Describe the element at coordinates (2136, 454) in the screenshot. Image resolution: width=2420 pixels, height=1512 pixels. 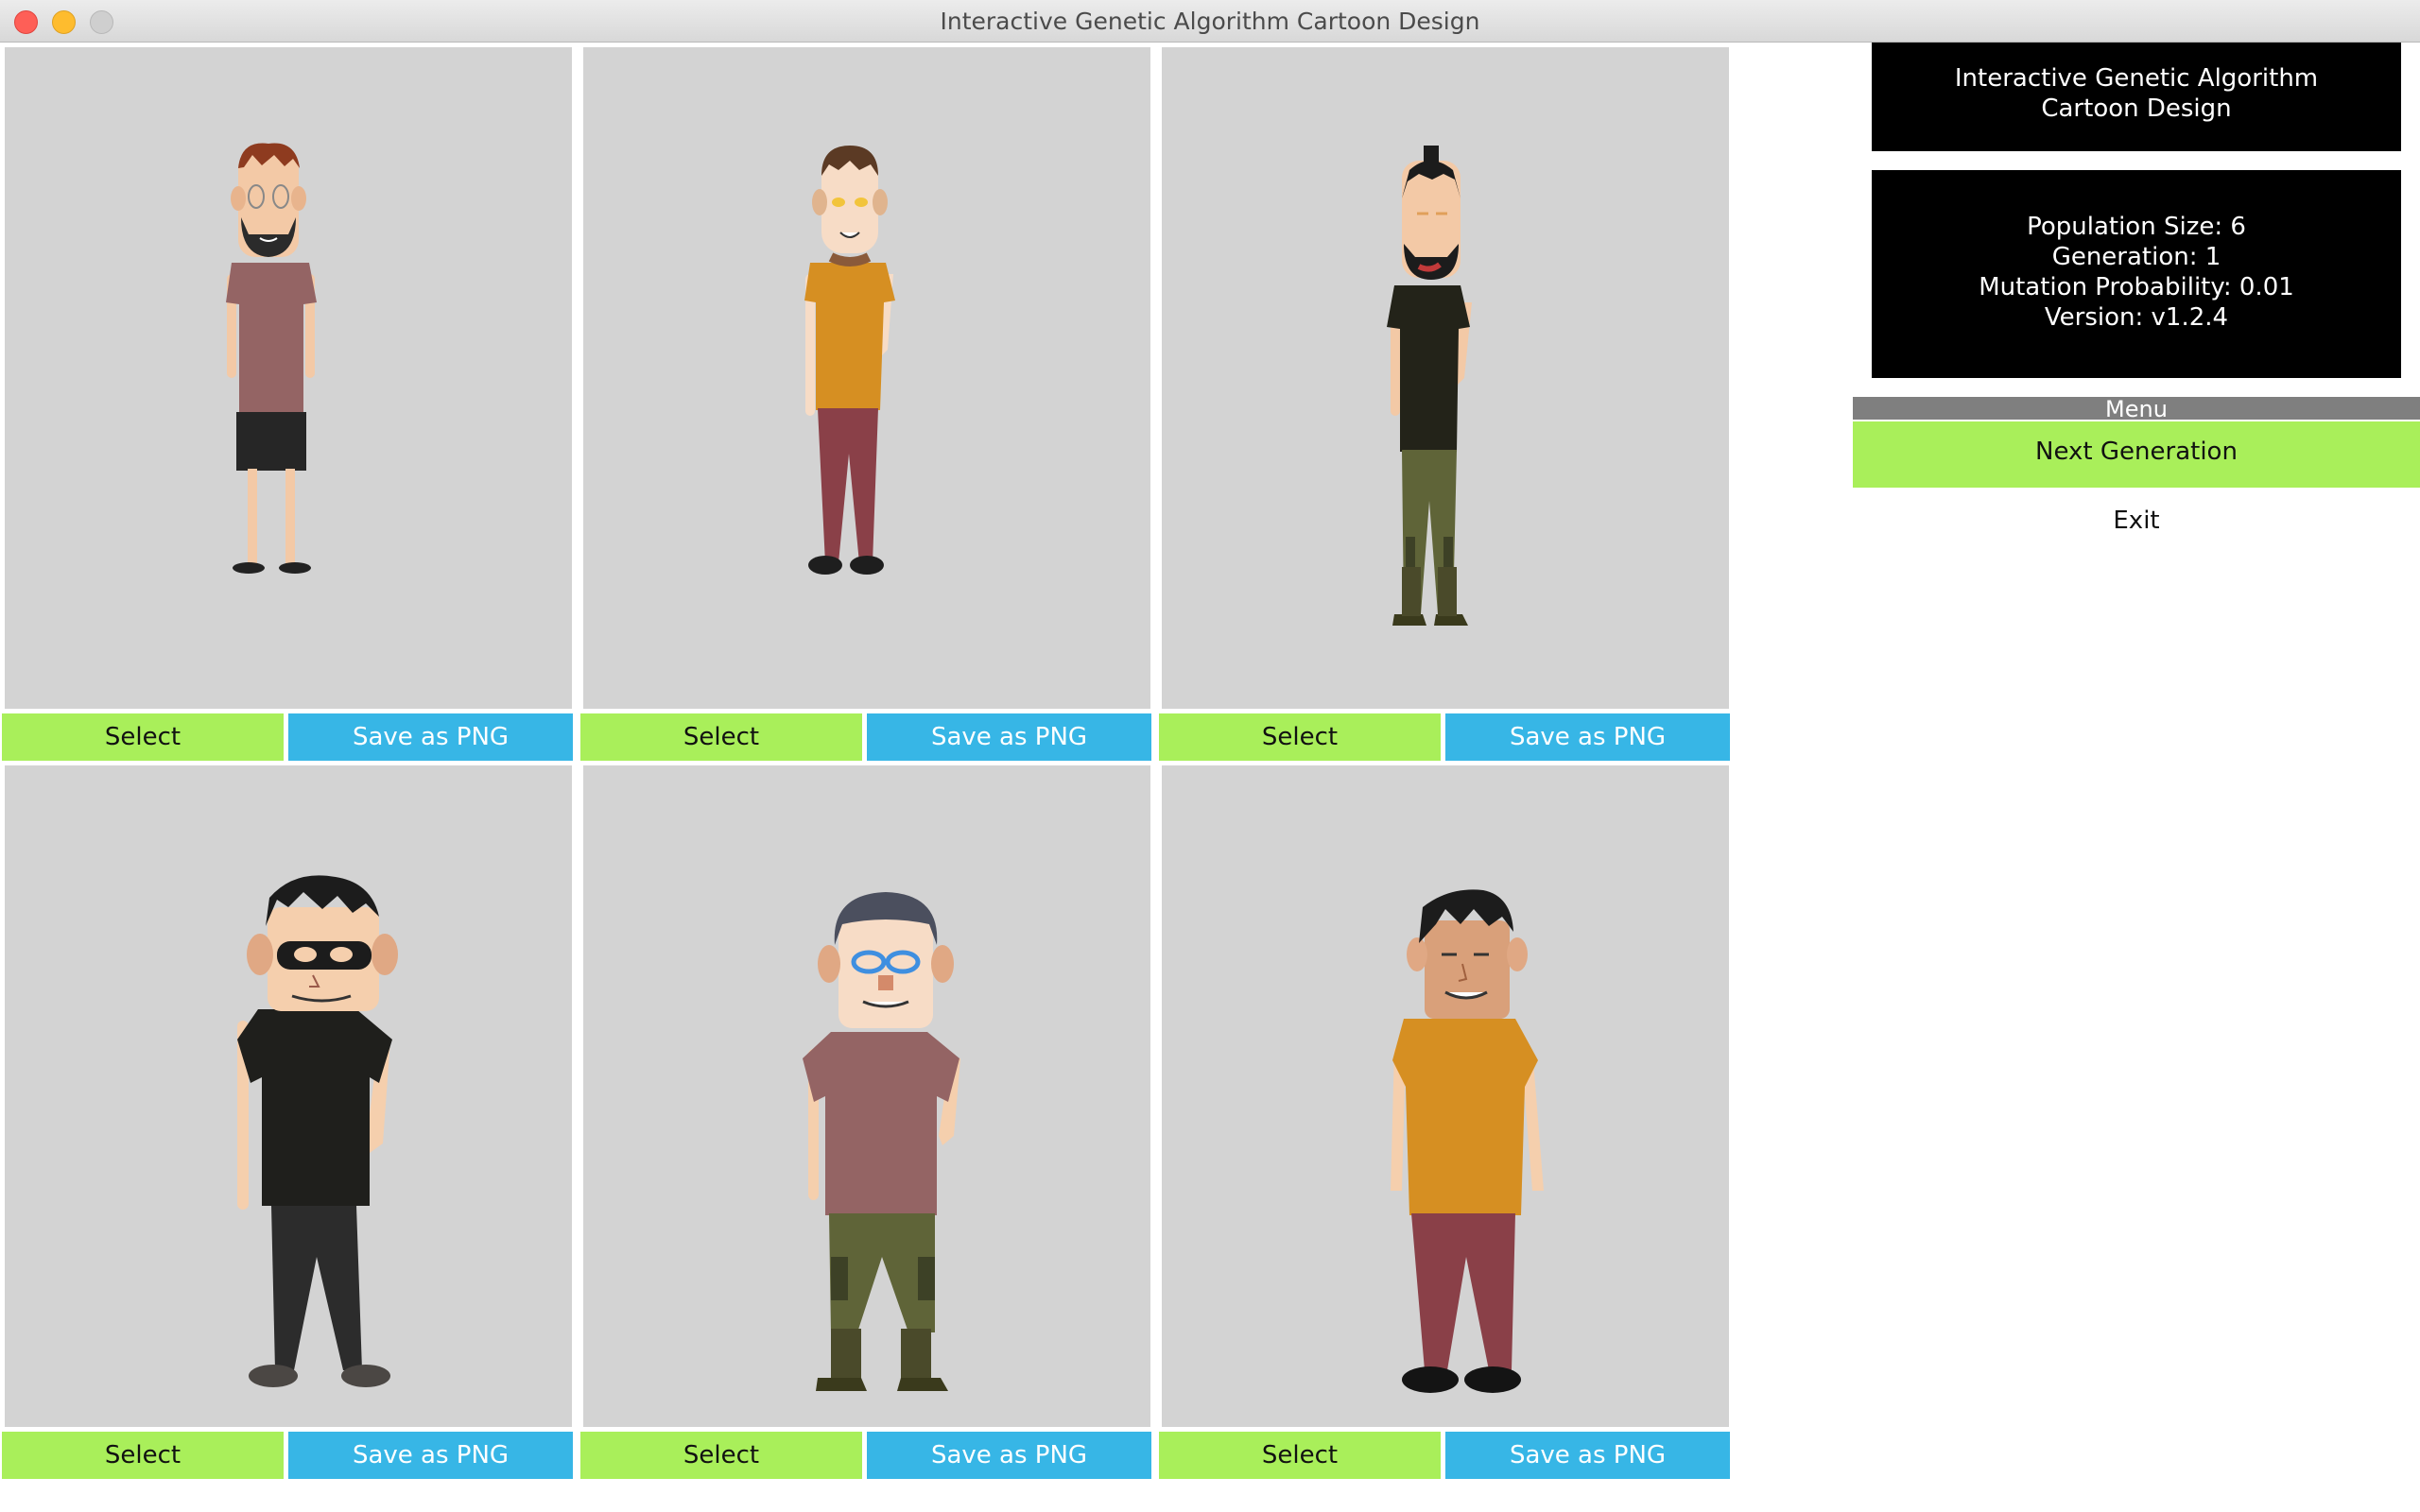
I see `next-generation-button: Next Generation` at that location.